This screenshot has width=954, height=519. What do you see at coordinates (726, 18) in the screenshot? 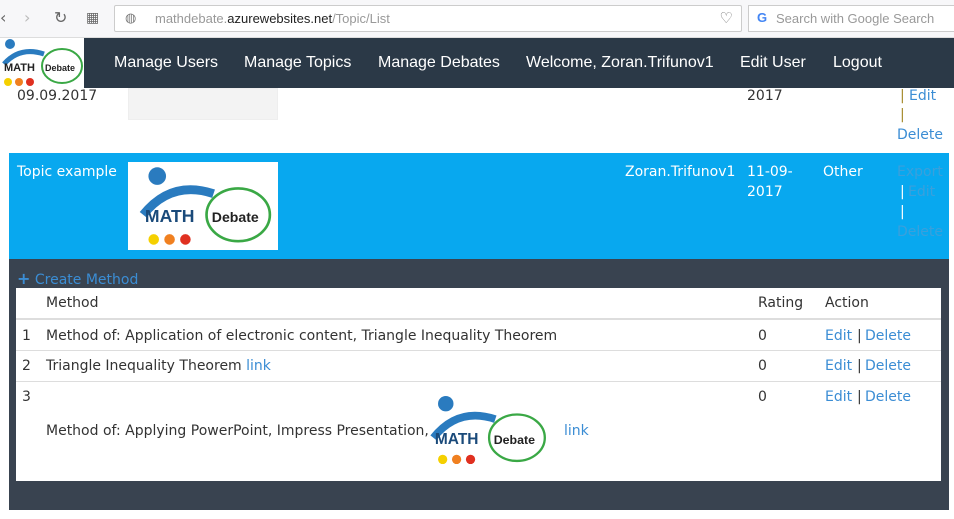
I see `heart-icon: ♡` at bounding box center [726, 18].